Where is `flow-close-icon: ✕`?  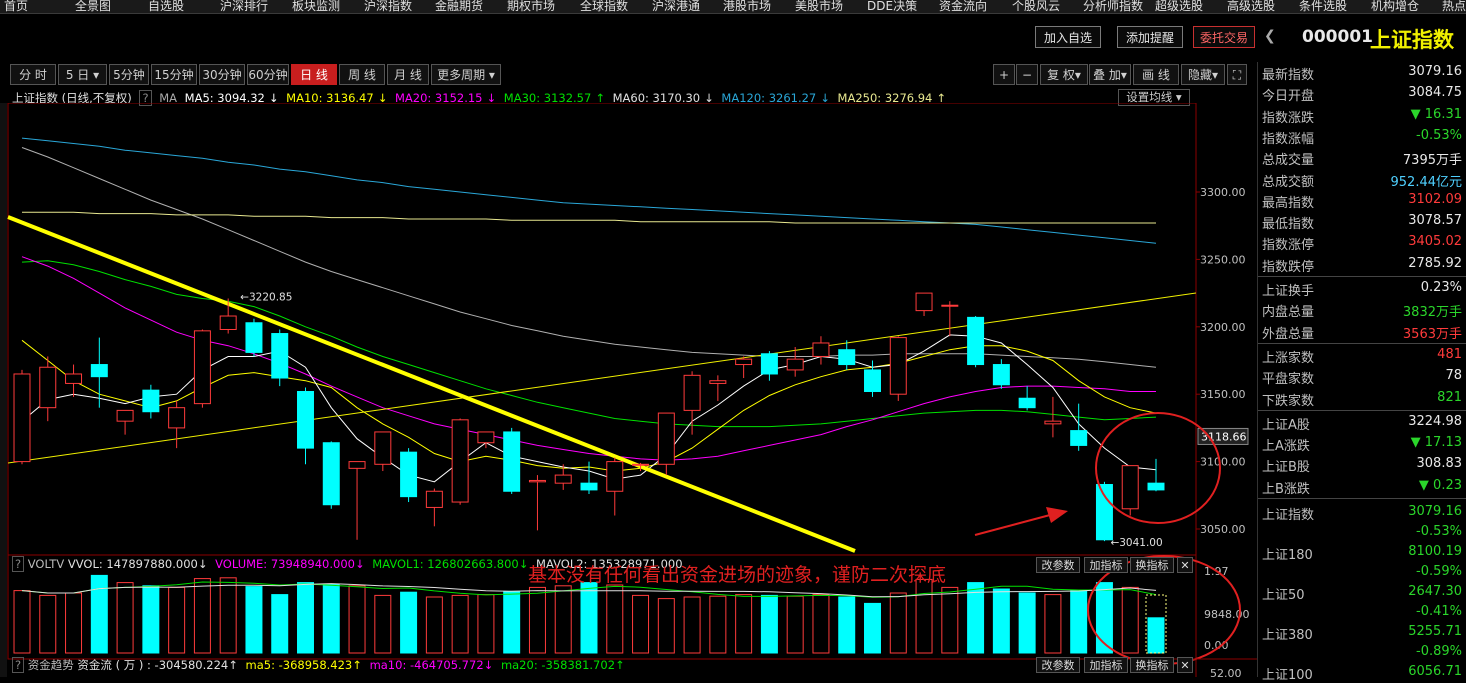 flow-close-icon: ✕ is located at coordinates (1185, 665).